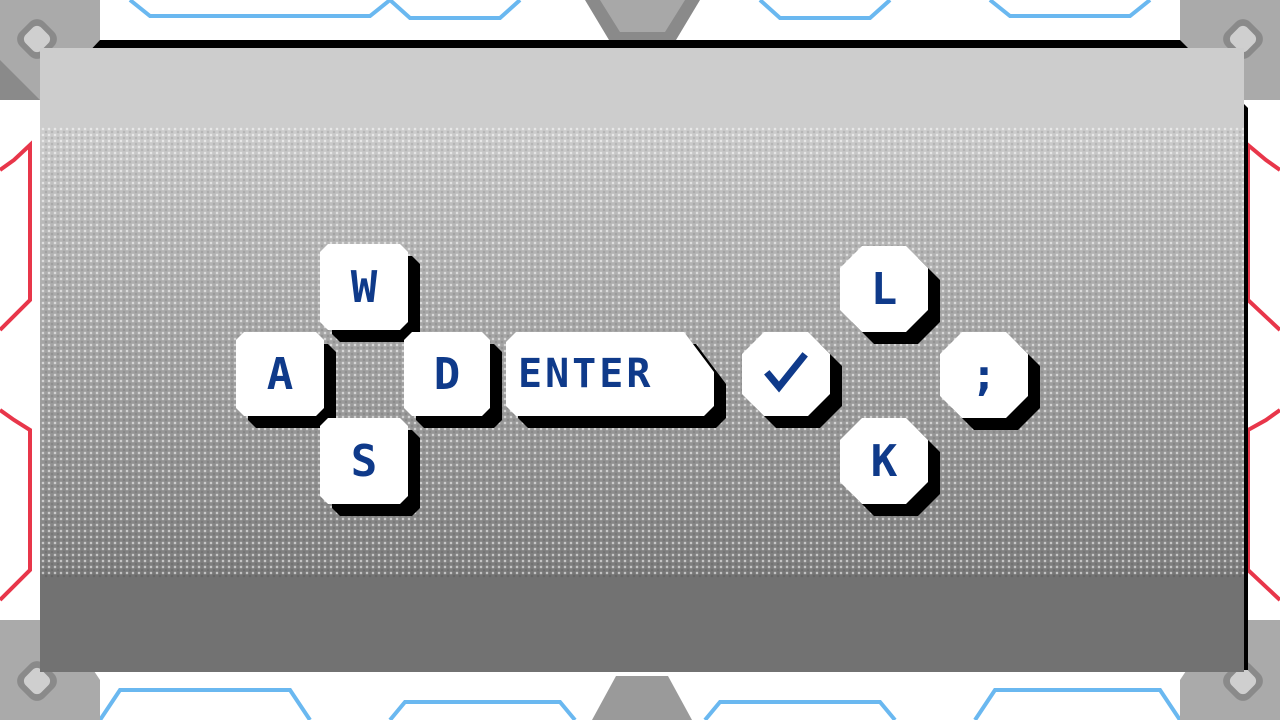 This screenshot has height=720, width=1280. I want to click on key-w-label: W, so click(364, 287).